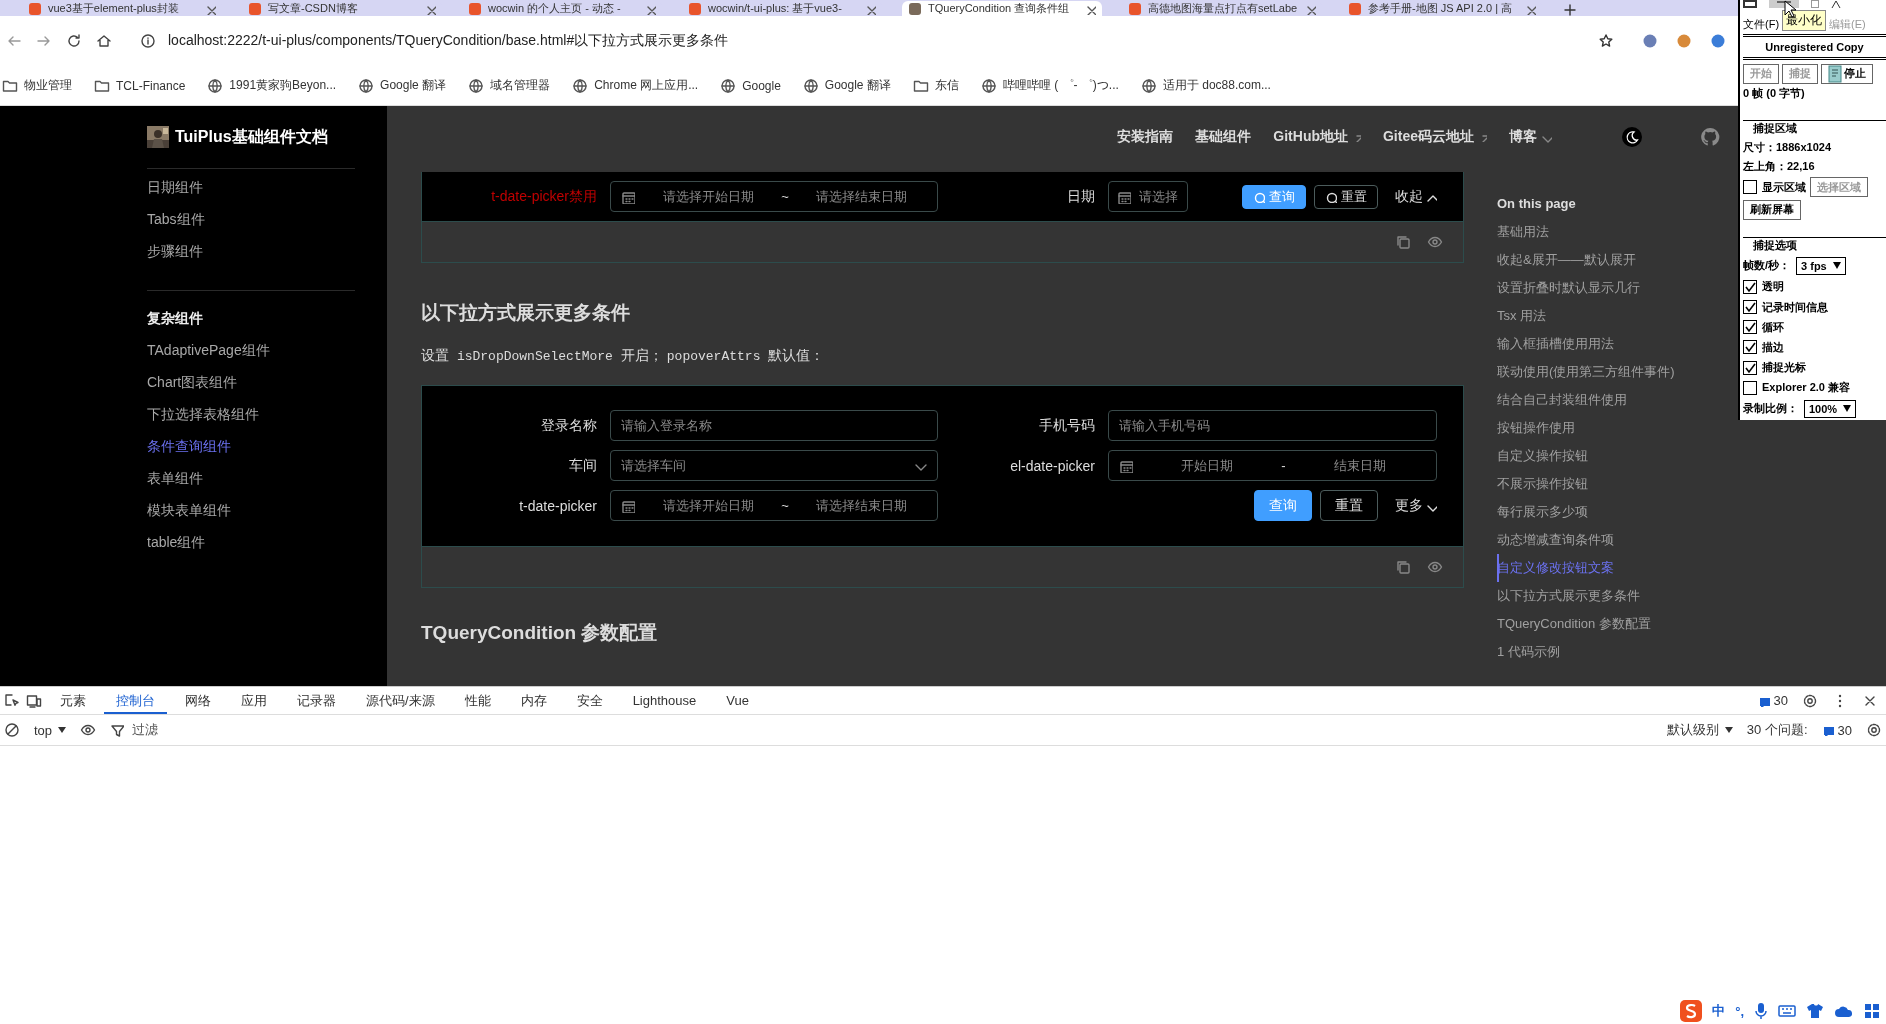 Image resolution: width=1886 pixels, height=1024 pixels. Describe the element at coordinates (1739, 1011) in the screenshot. I see `ime-indicator: °,` at that location.